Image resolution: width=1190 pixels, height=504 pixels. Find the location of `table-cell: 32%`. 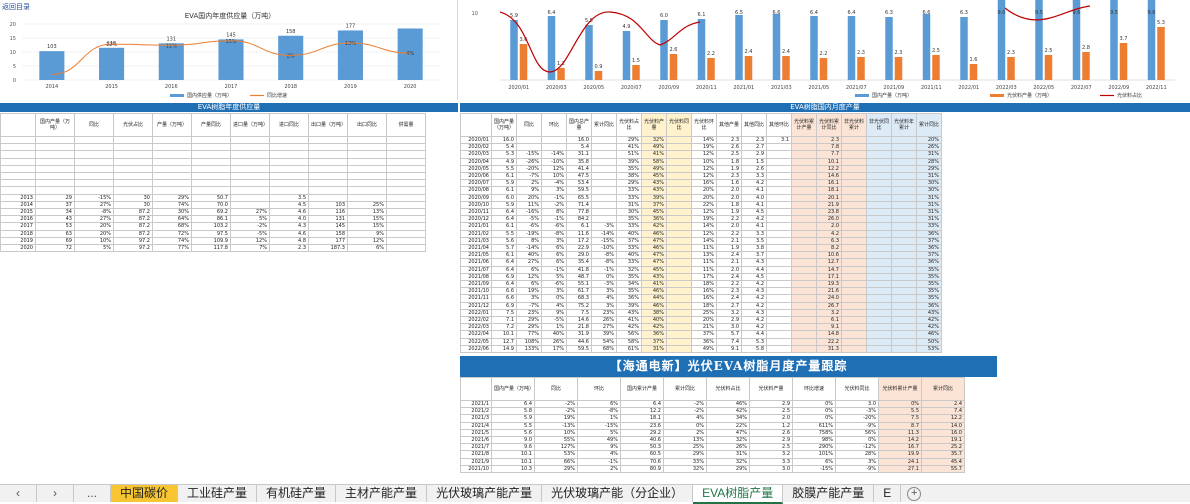

table-cell: 32% is located at coordinates (728, 461).